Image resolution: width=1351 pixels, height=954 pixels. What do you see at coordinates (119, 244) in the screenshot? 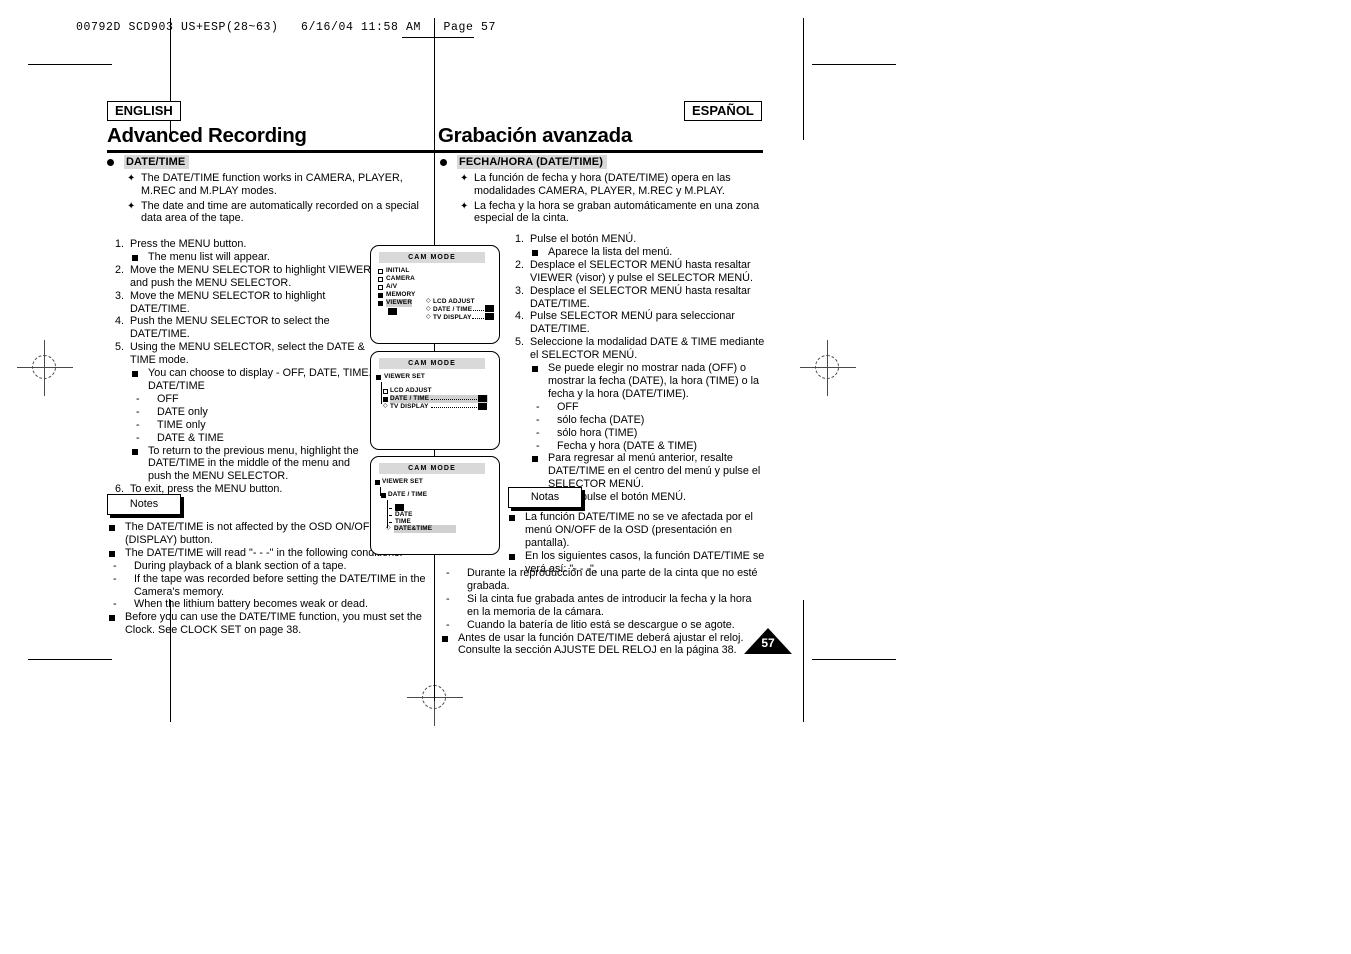
I see `step-number: 1.` at bounding box center [119, 244].